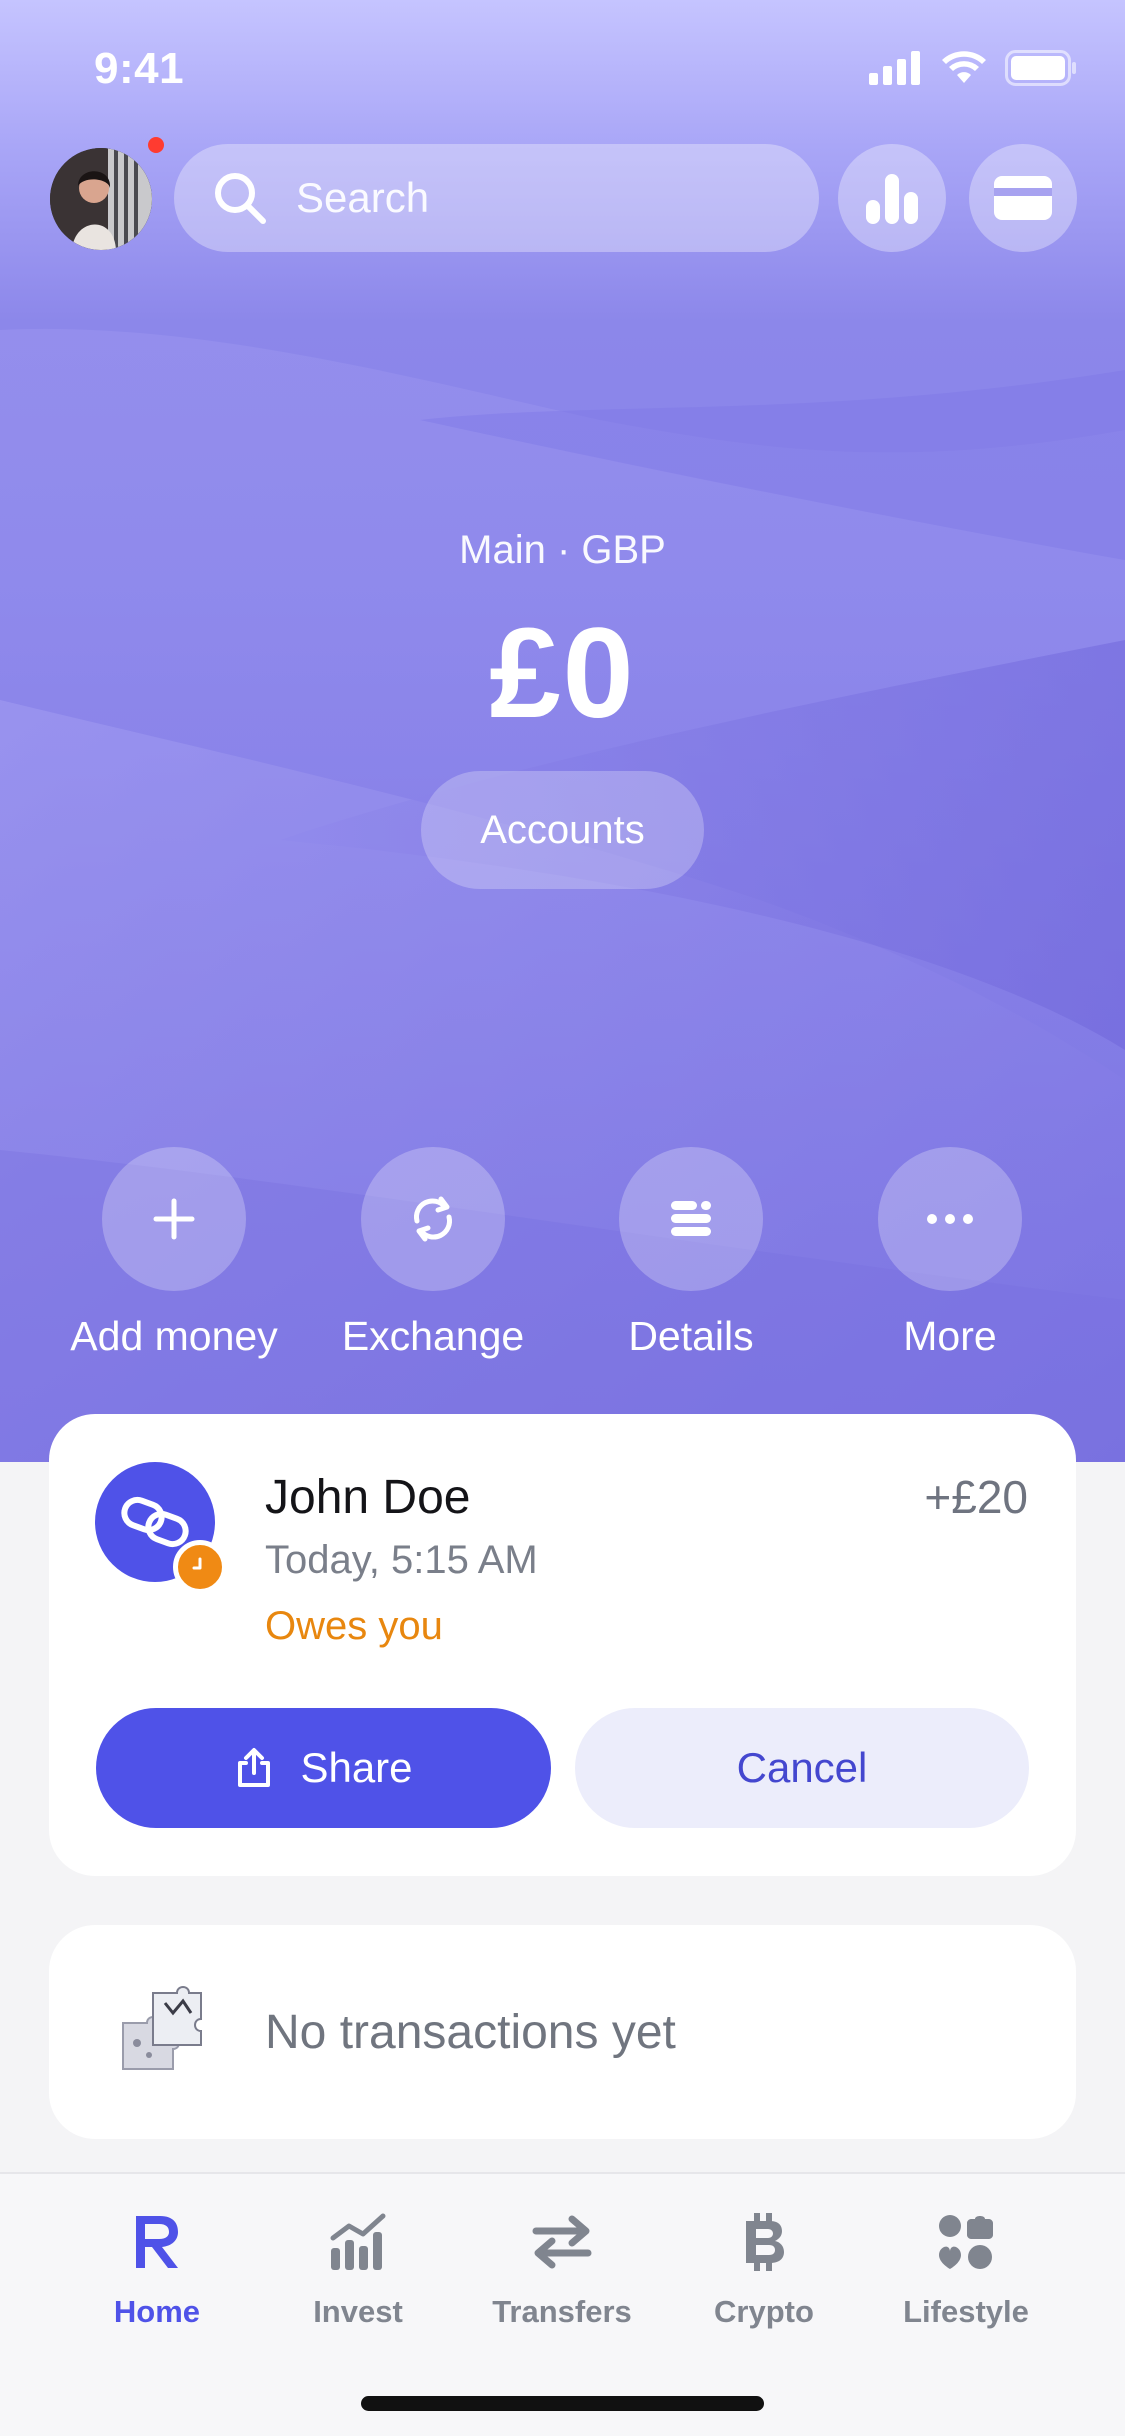 The width and height of the screenshot is (1125, 2436). I want to click on tab-home-label: Home, so click(157, 2311).